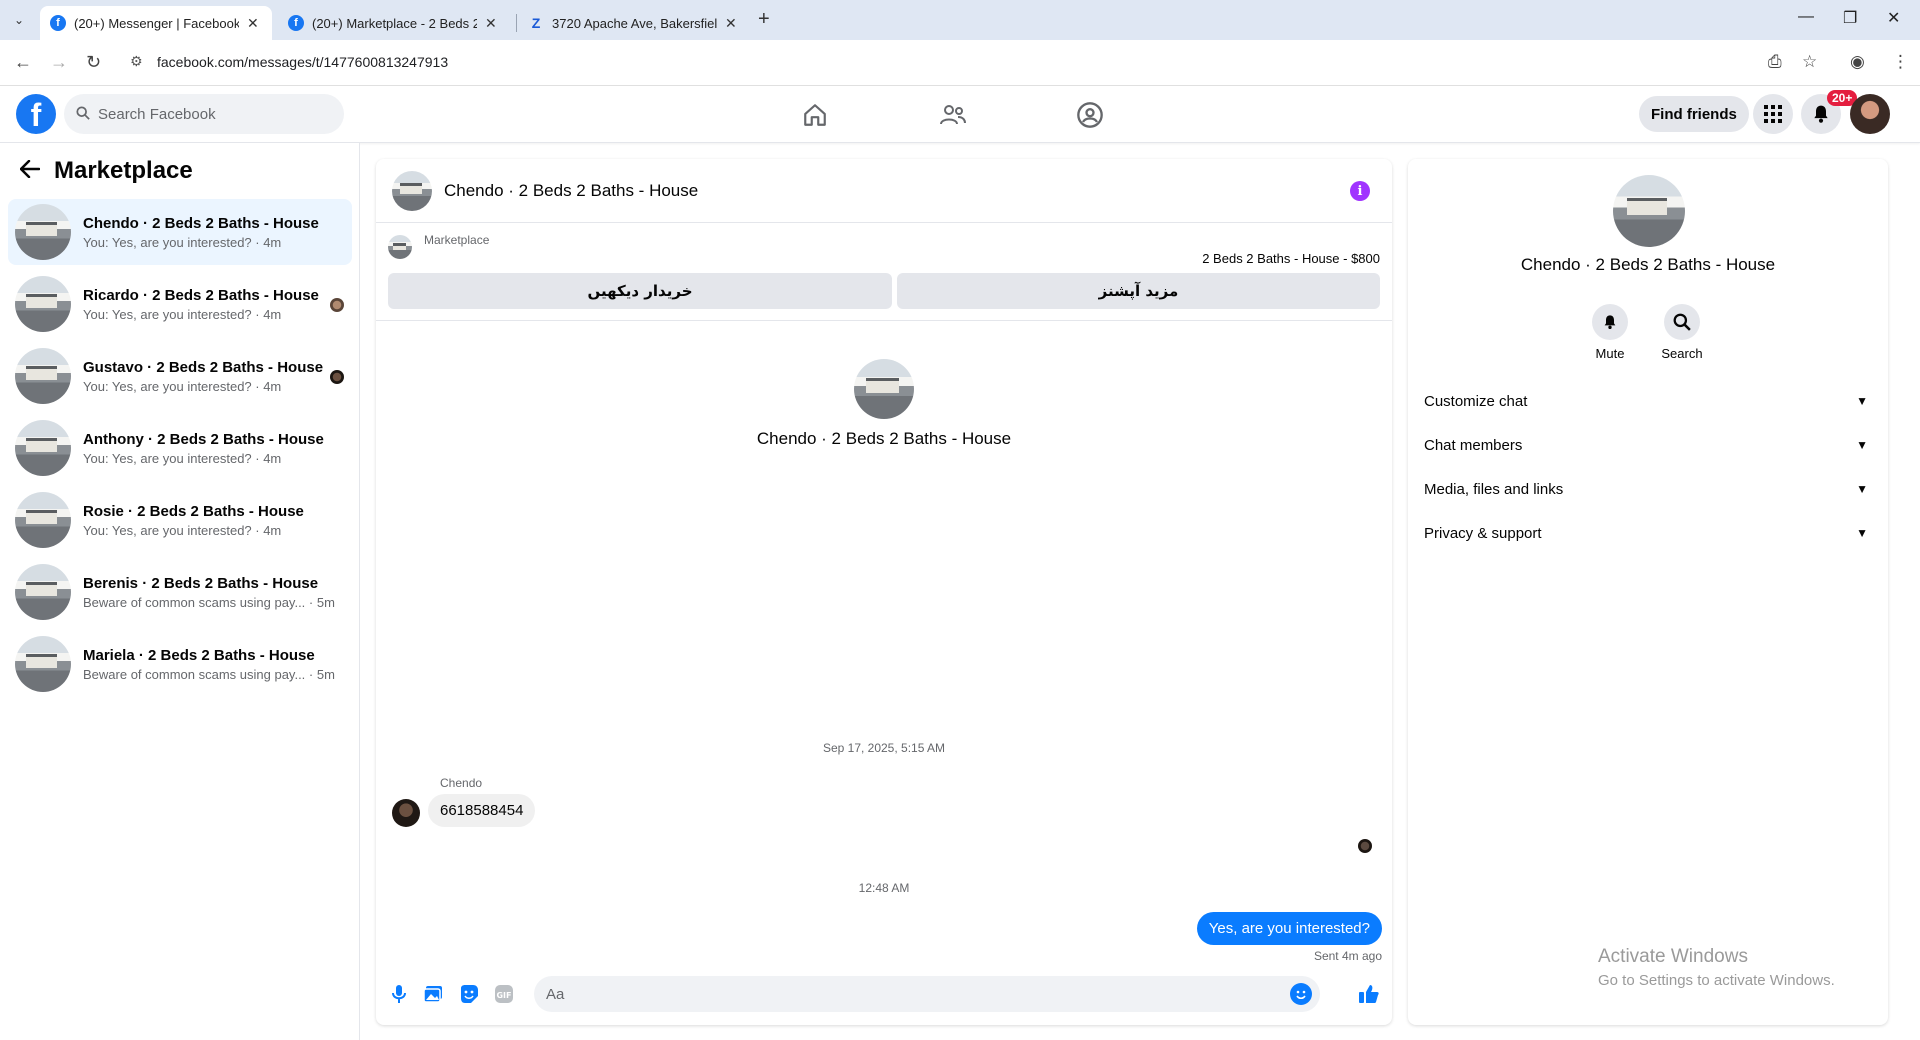 Image resolution: width=1920 pixels, height=1040 pixels. What do you see at coordinates (884, 389) in the screenshot?
I see `intro-avatar` at bounding box center [884, 389].